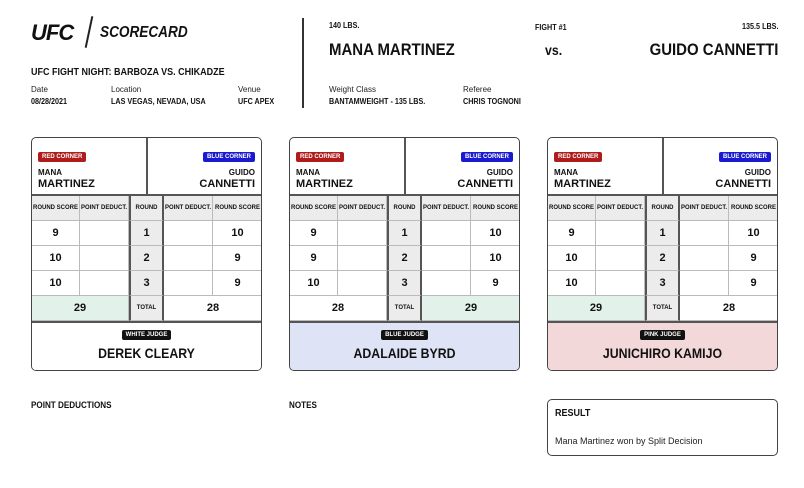  What do you see at coordinates (492, 101) in the screenshot?
I see `referee-value: CHRIS TOGNONI` at bounding box center [492, 101].